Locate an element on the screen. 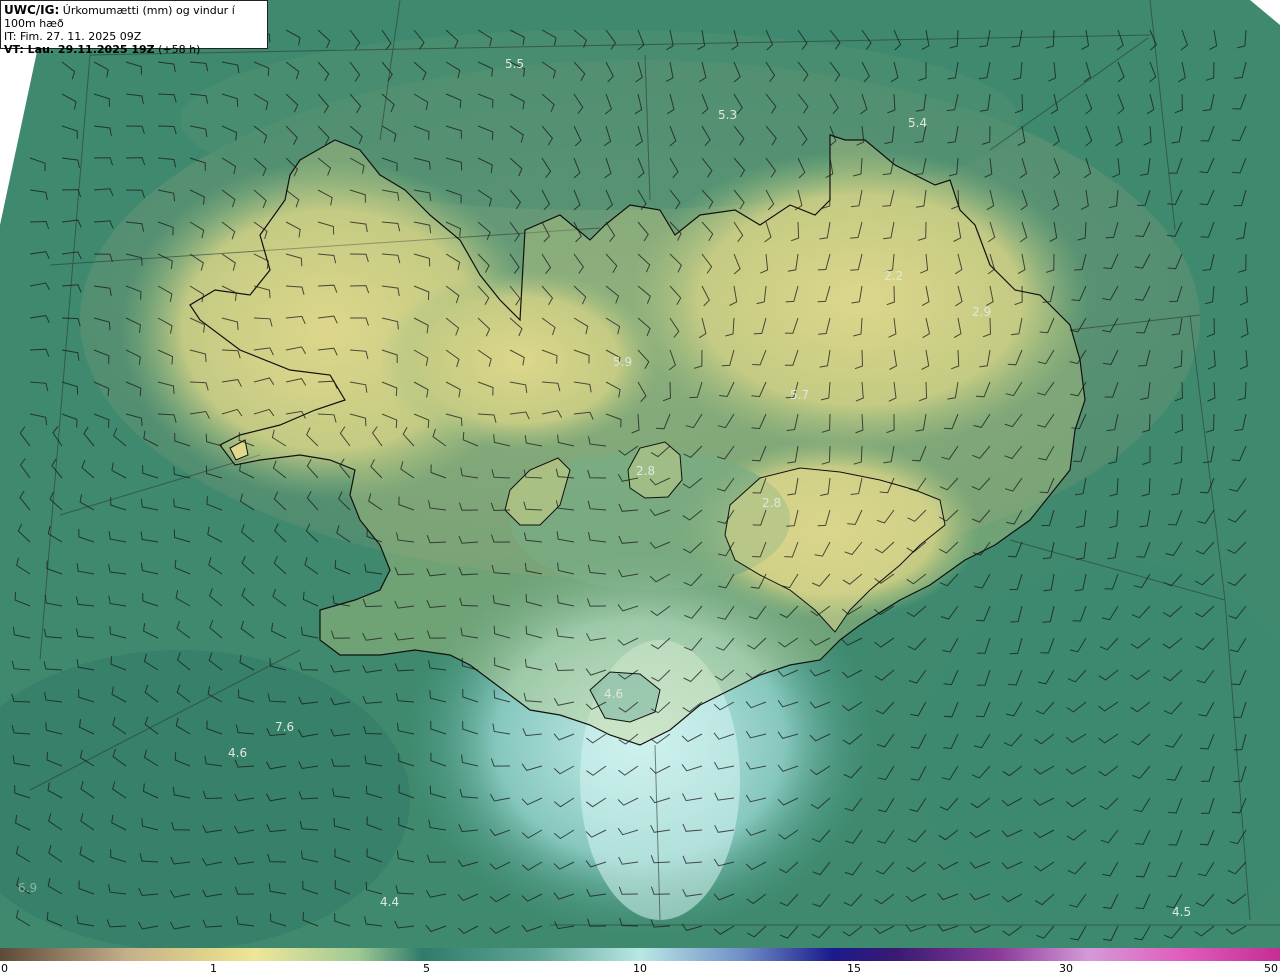 This screenshot has width=1280, height=978. issue-time: IT: Fim. 27. 11. 2025 09Z is located at coordinates (73, 36).